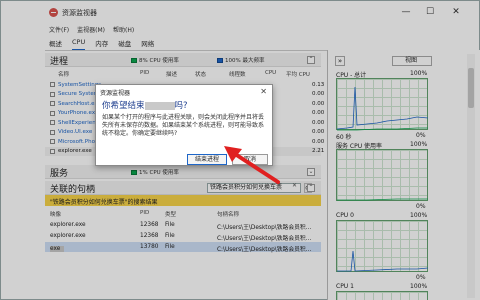  Describe the element at coordinates (252, 165) in the screenshot. I see `red-pointer-arrow-icon` at that location.